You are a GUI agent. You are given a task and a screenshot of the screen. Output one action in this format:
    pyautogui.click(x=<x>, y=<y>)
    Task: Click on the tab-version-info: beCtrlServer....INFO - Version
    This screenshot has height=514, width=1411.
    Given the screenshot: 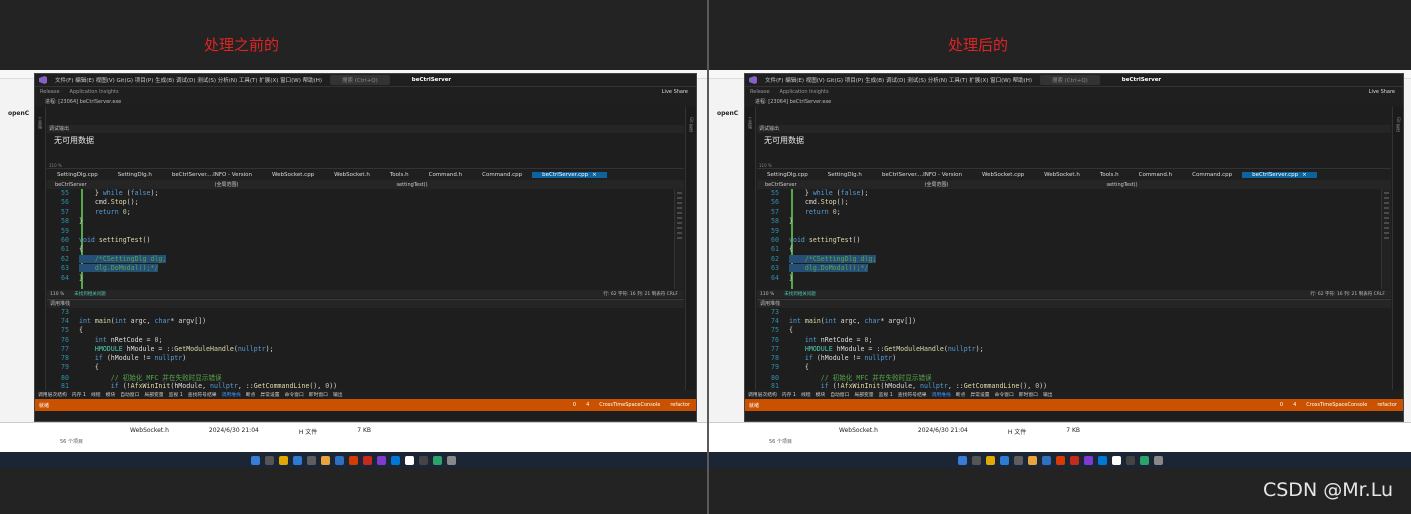 What is the action you would take?
    pyautogui.click(x=212, y=175)
    